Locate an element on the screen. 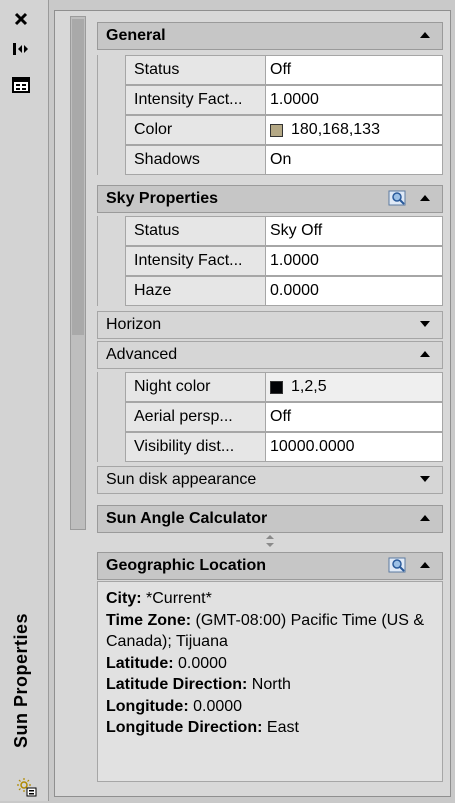 Image resolution: width=455 pixels, height=803 pixels. geo-longitude-direction: Longitude Direction: East is located at coordinates (202, 727).